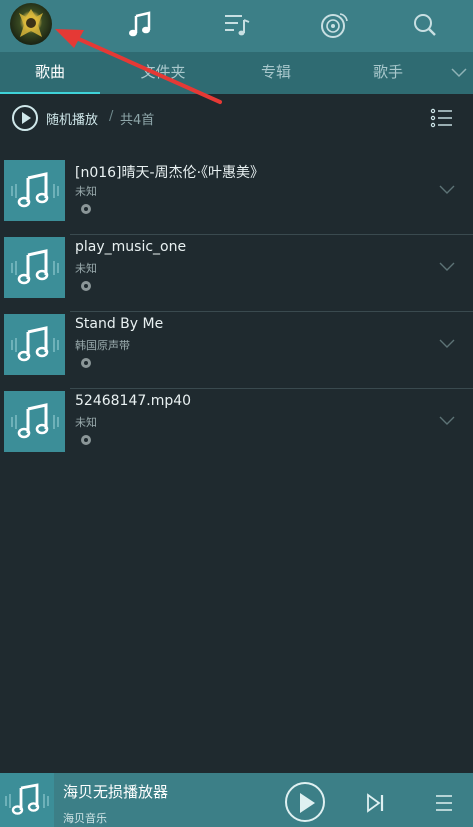 The image size is (473, 827). What do you see at coordinates (442, 118) in the screenshot?
I see `list-manage-icon` at bounding box center [442, 118].